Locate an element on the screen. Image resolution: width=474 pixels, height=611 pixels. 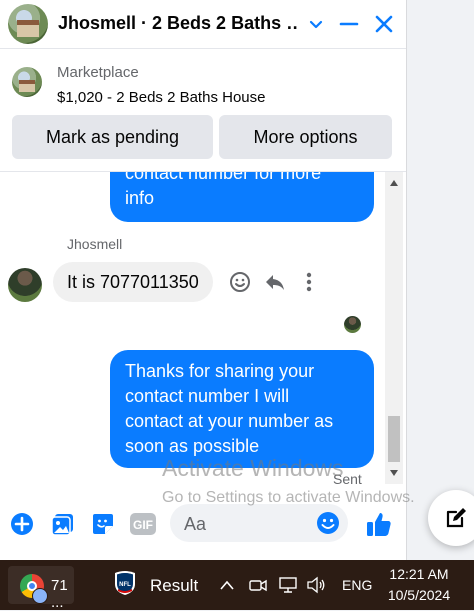
meet-now-icon is located at coordinates (258, 585).